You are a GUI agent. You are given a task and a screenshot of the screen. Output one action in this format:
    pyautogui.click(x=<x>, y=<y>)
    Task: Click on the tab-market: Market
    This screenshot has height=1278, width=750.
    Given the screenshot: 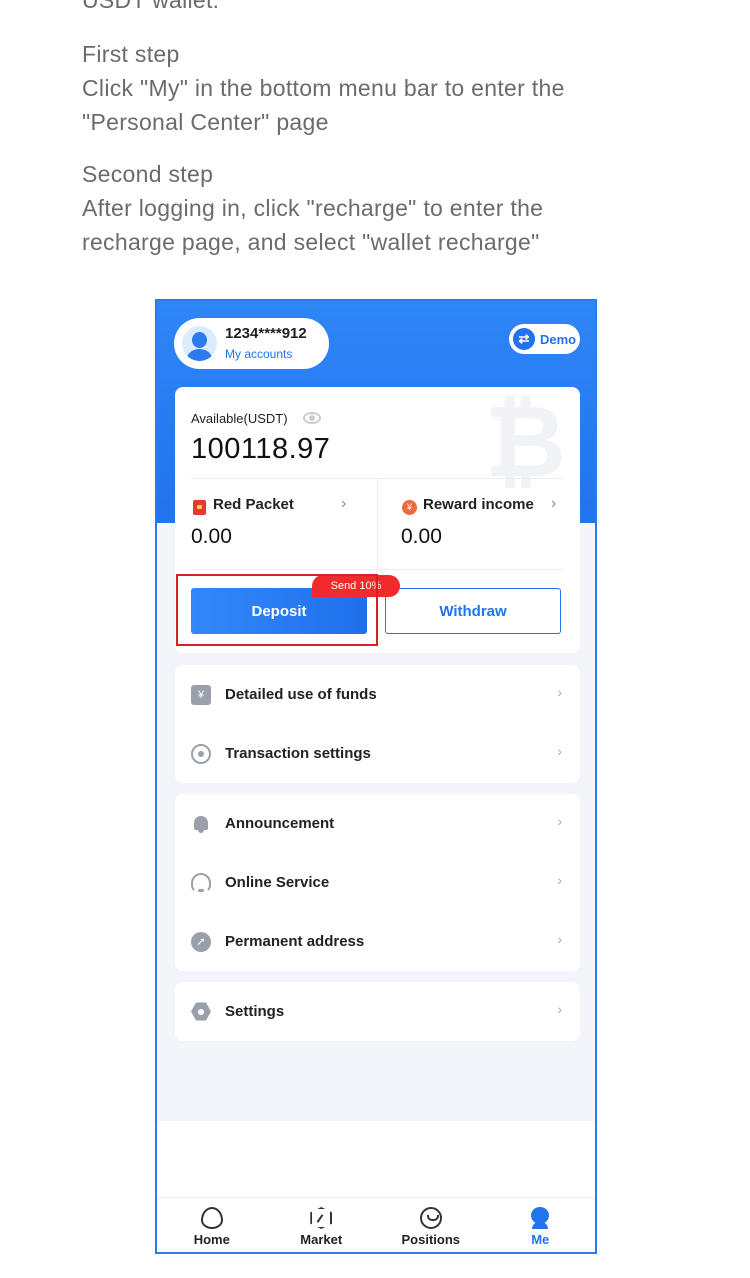 What is the action you would take?
    pyautogui.click(x=322, y=1225)
    